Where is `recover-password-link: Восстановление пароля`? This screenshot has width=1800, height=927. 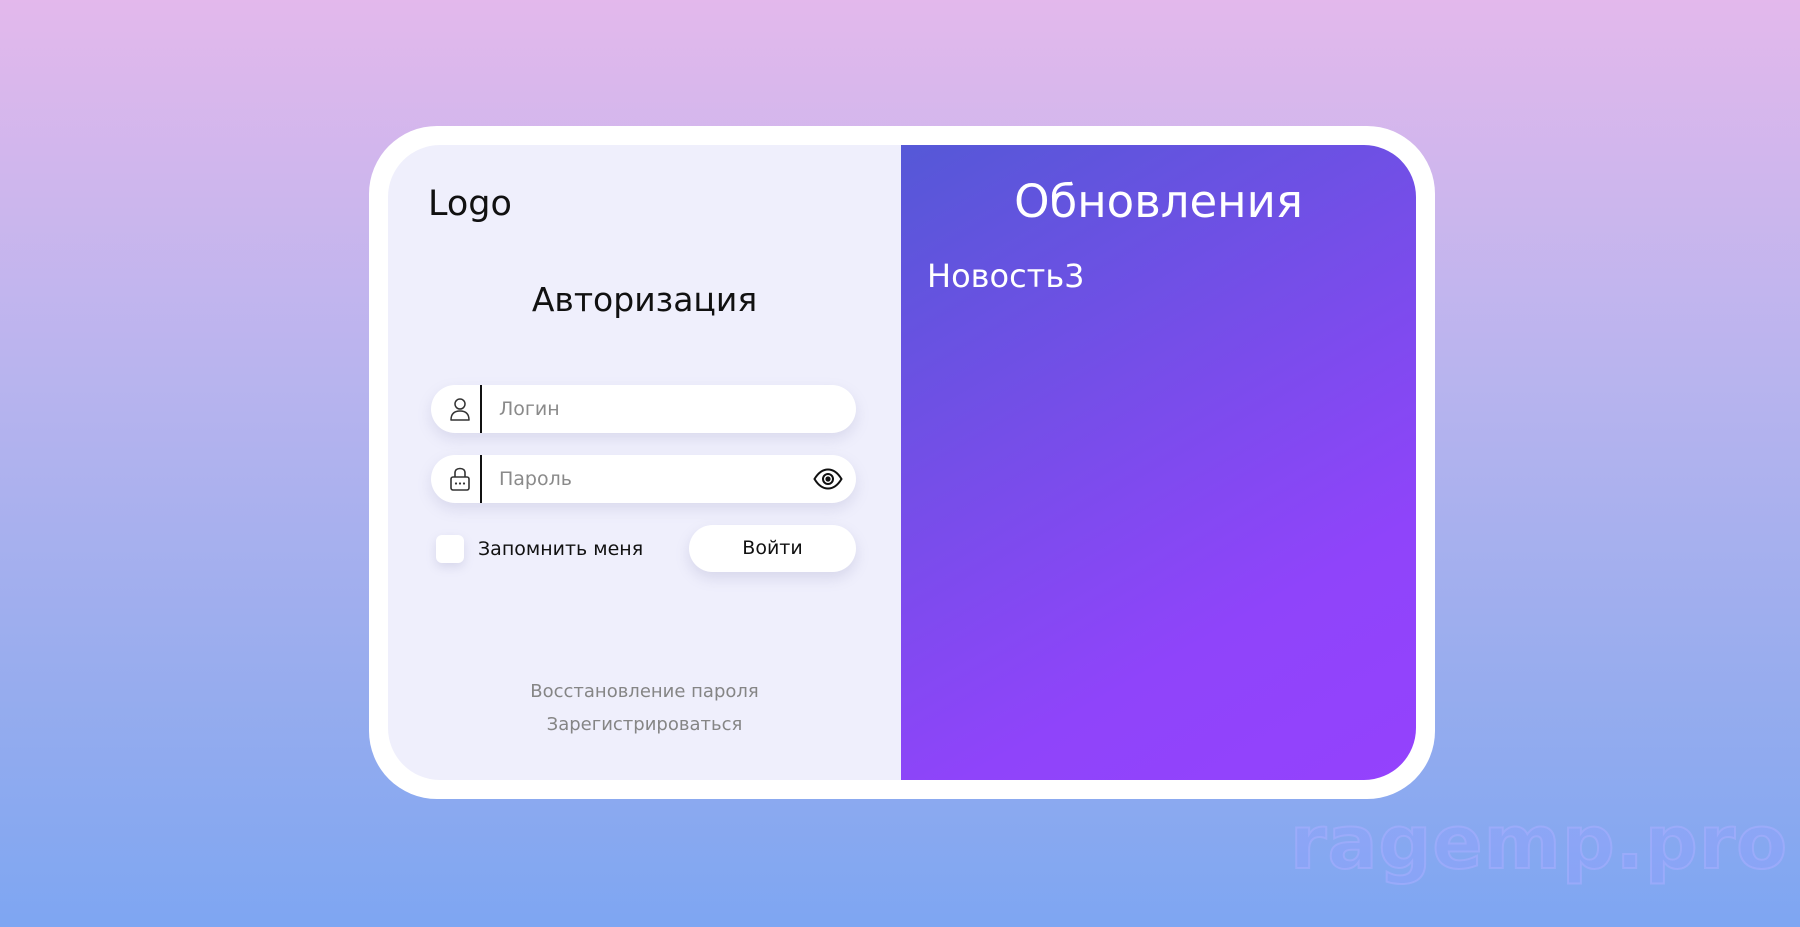 recover-password-link: Восстановление пароля is located at coordinates (644, 691).